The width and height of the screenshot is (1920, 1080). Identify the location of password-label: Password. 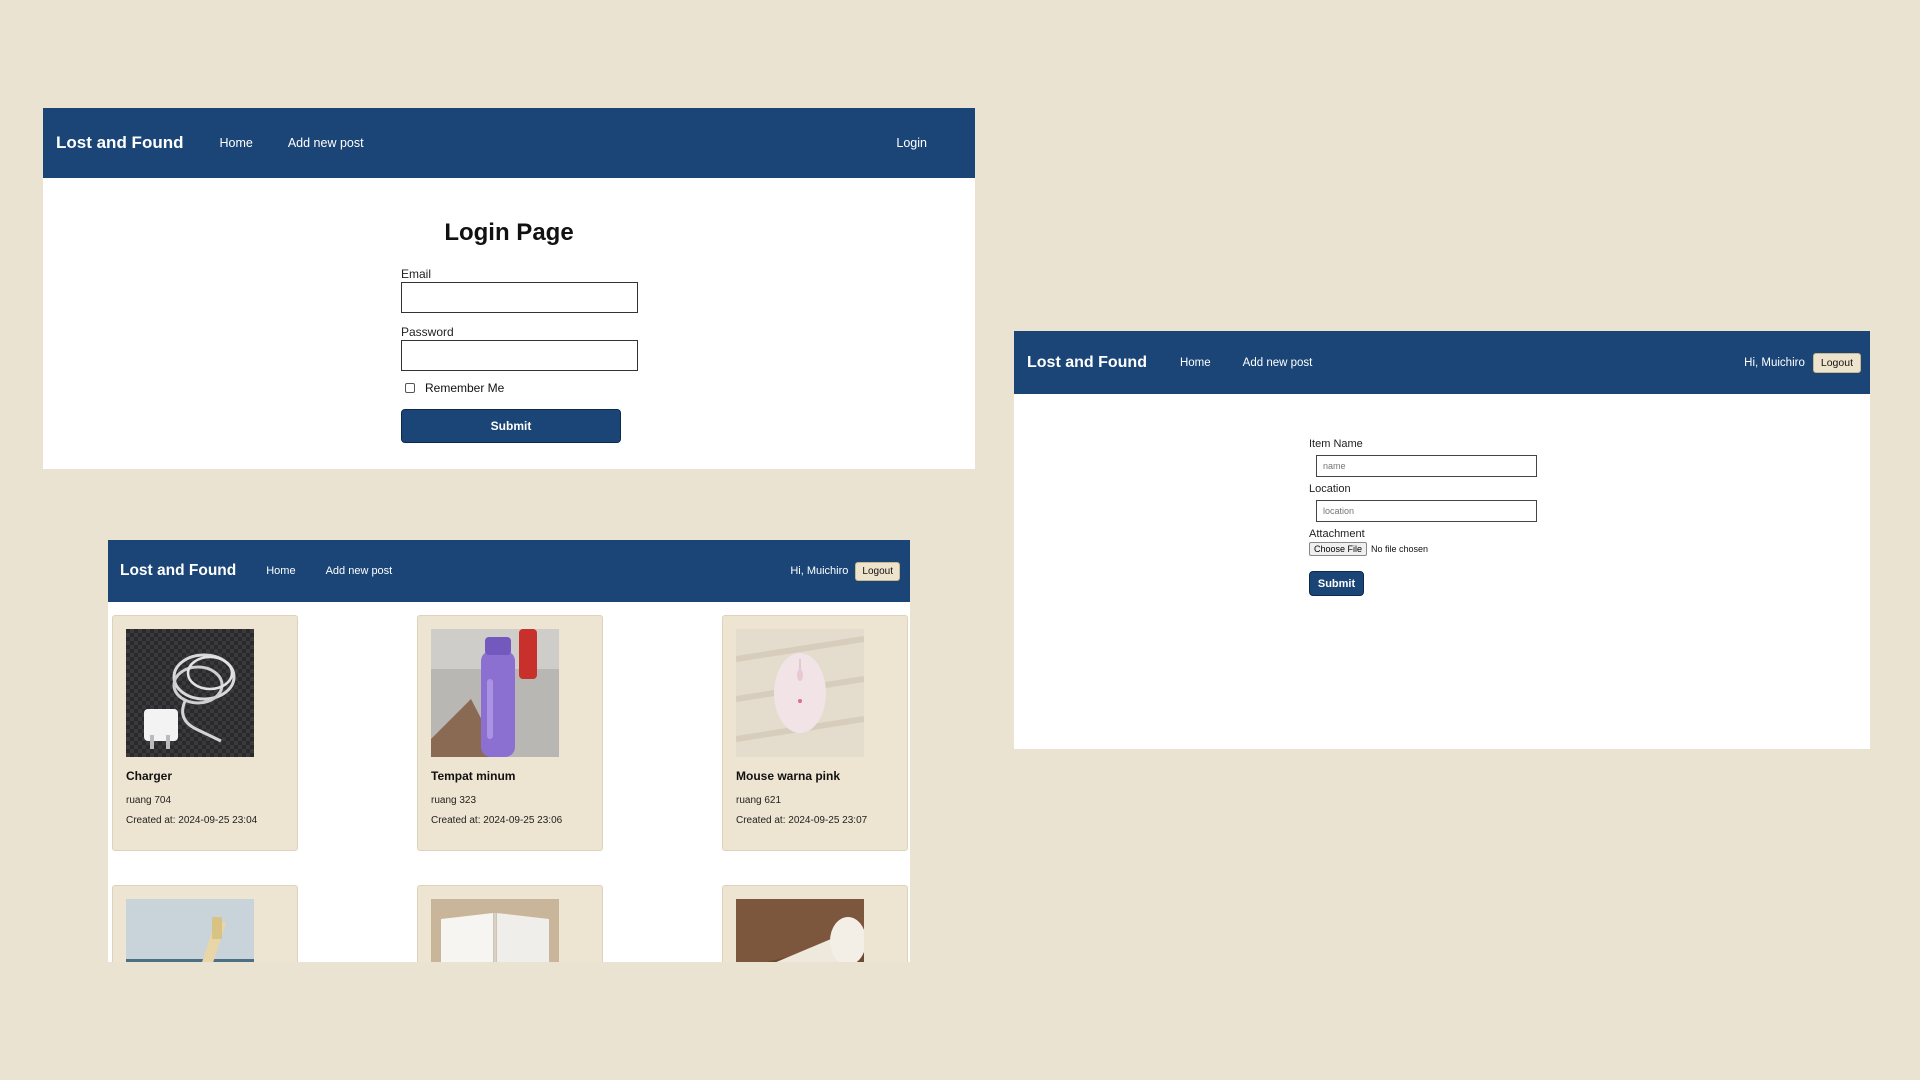
(427, 332).